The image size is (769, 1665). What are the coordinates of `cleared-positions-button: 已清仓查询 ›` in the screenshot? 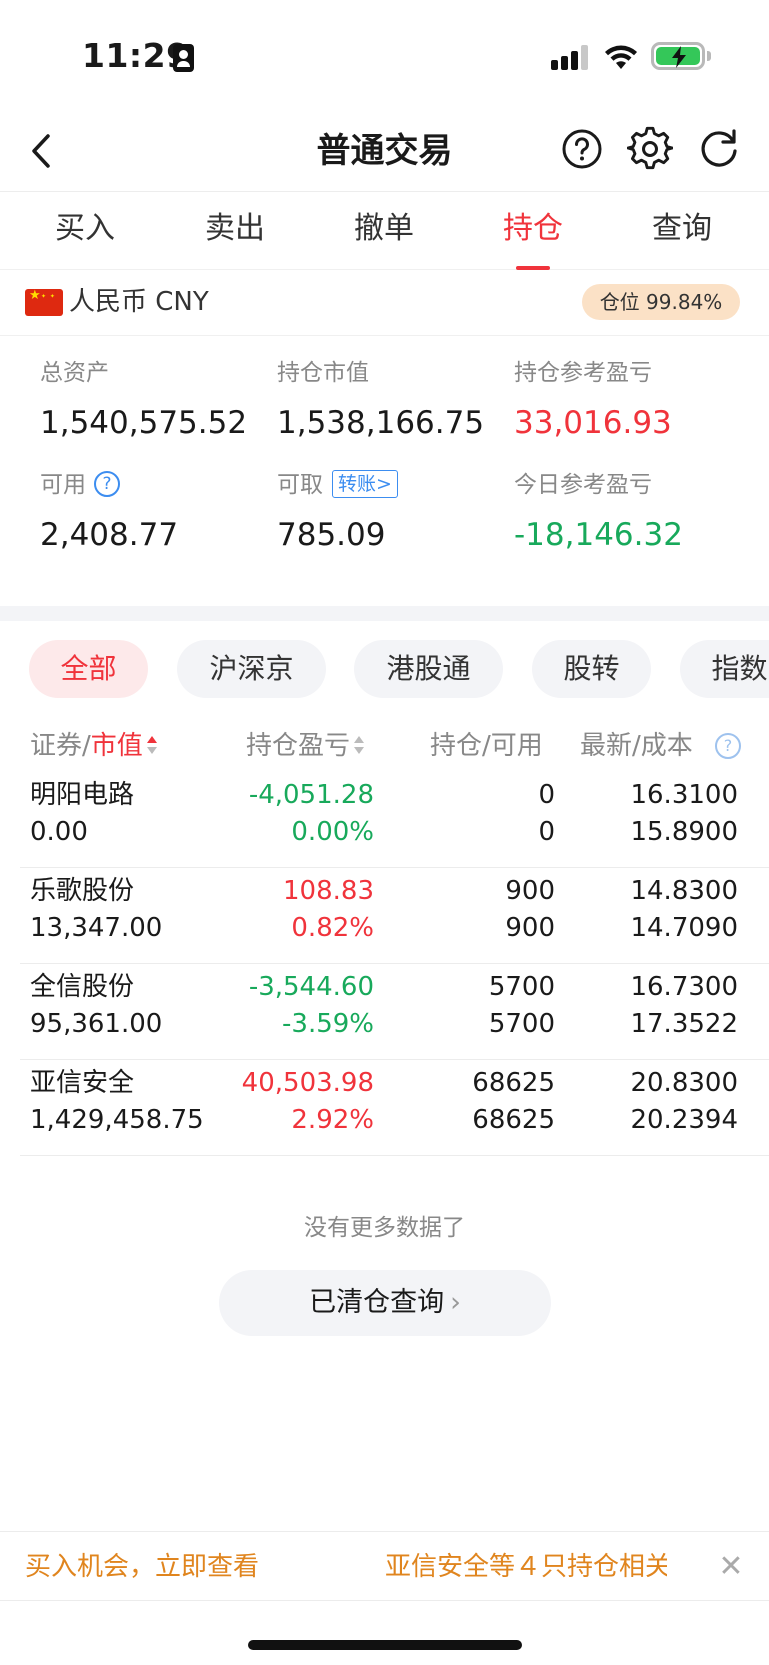 It's located at (385, 1303).